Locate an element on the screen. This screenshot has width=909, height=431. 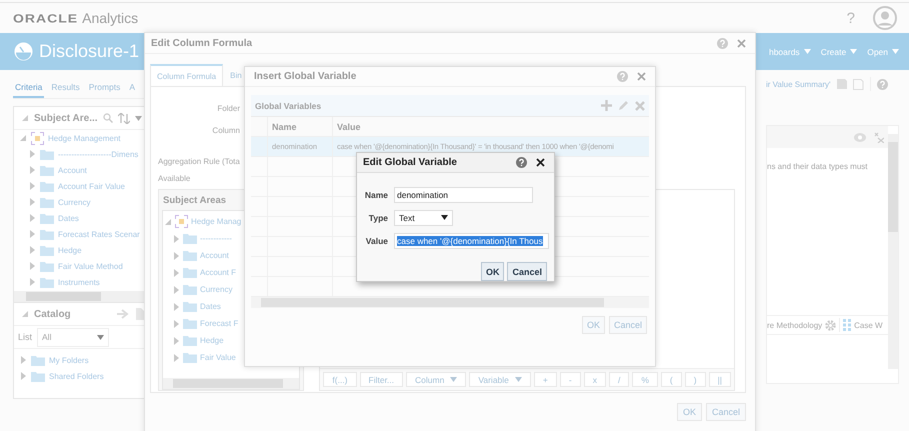
dialog-title: Edit Column Formula is located at coordinates (202, 43).